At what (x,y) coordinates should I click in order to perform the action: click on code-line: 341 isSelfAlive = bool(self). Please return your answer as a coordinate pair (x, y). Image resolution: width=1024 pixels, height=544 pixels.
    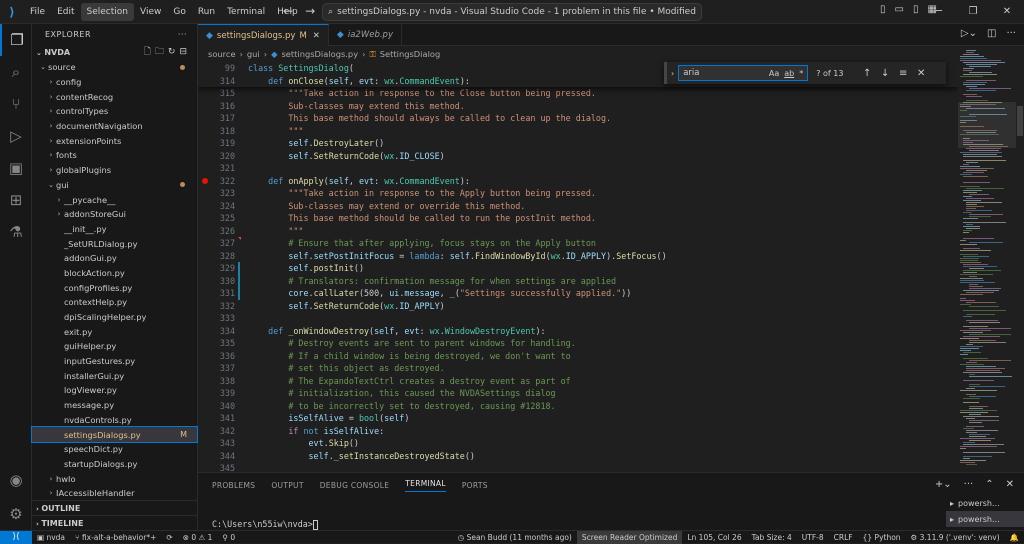
    Looking at the image, I should click on (578, 418).